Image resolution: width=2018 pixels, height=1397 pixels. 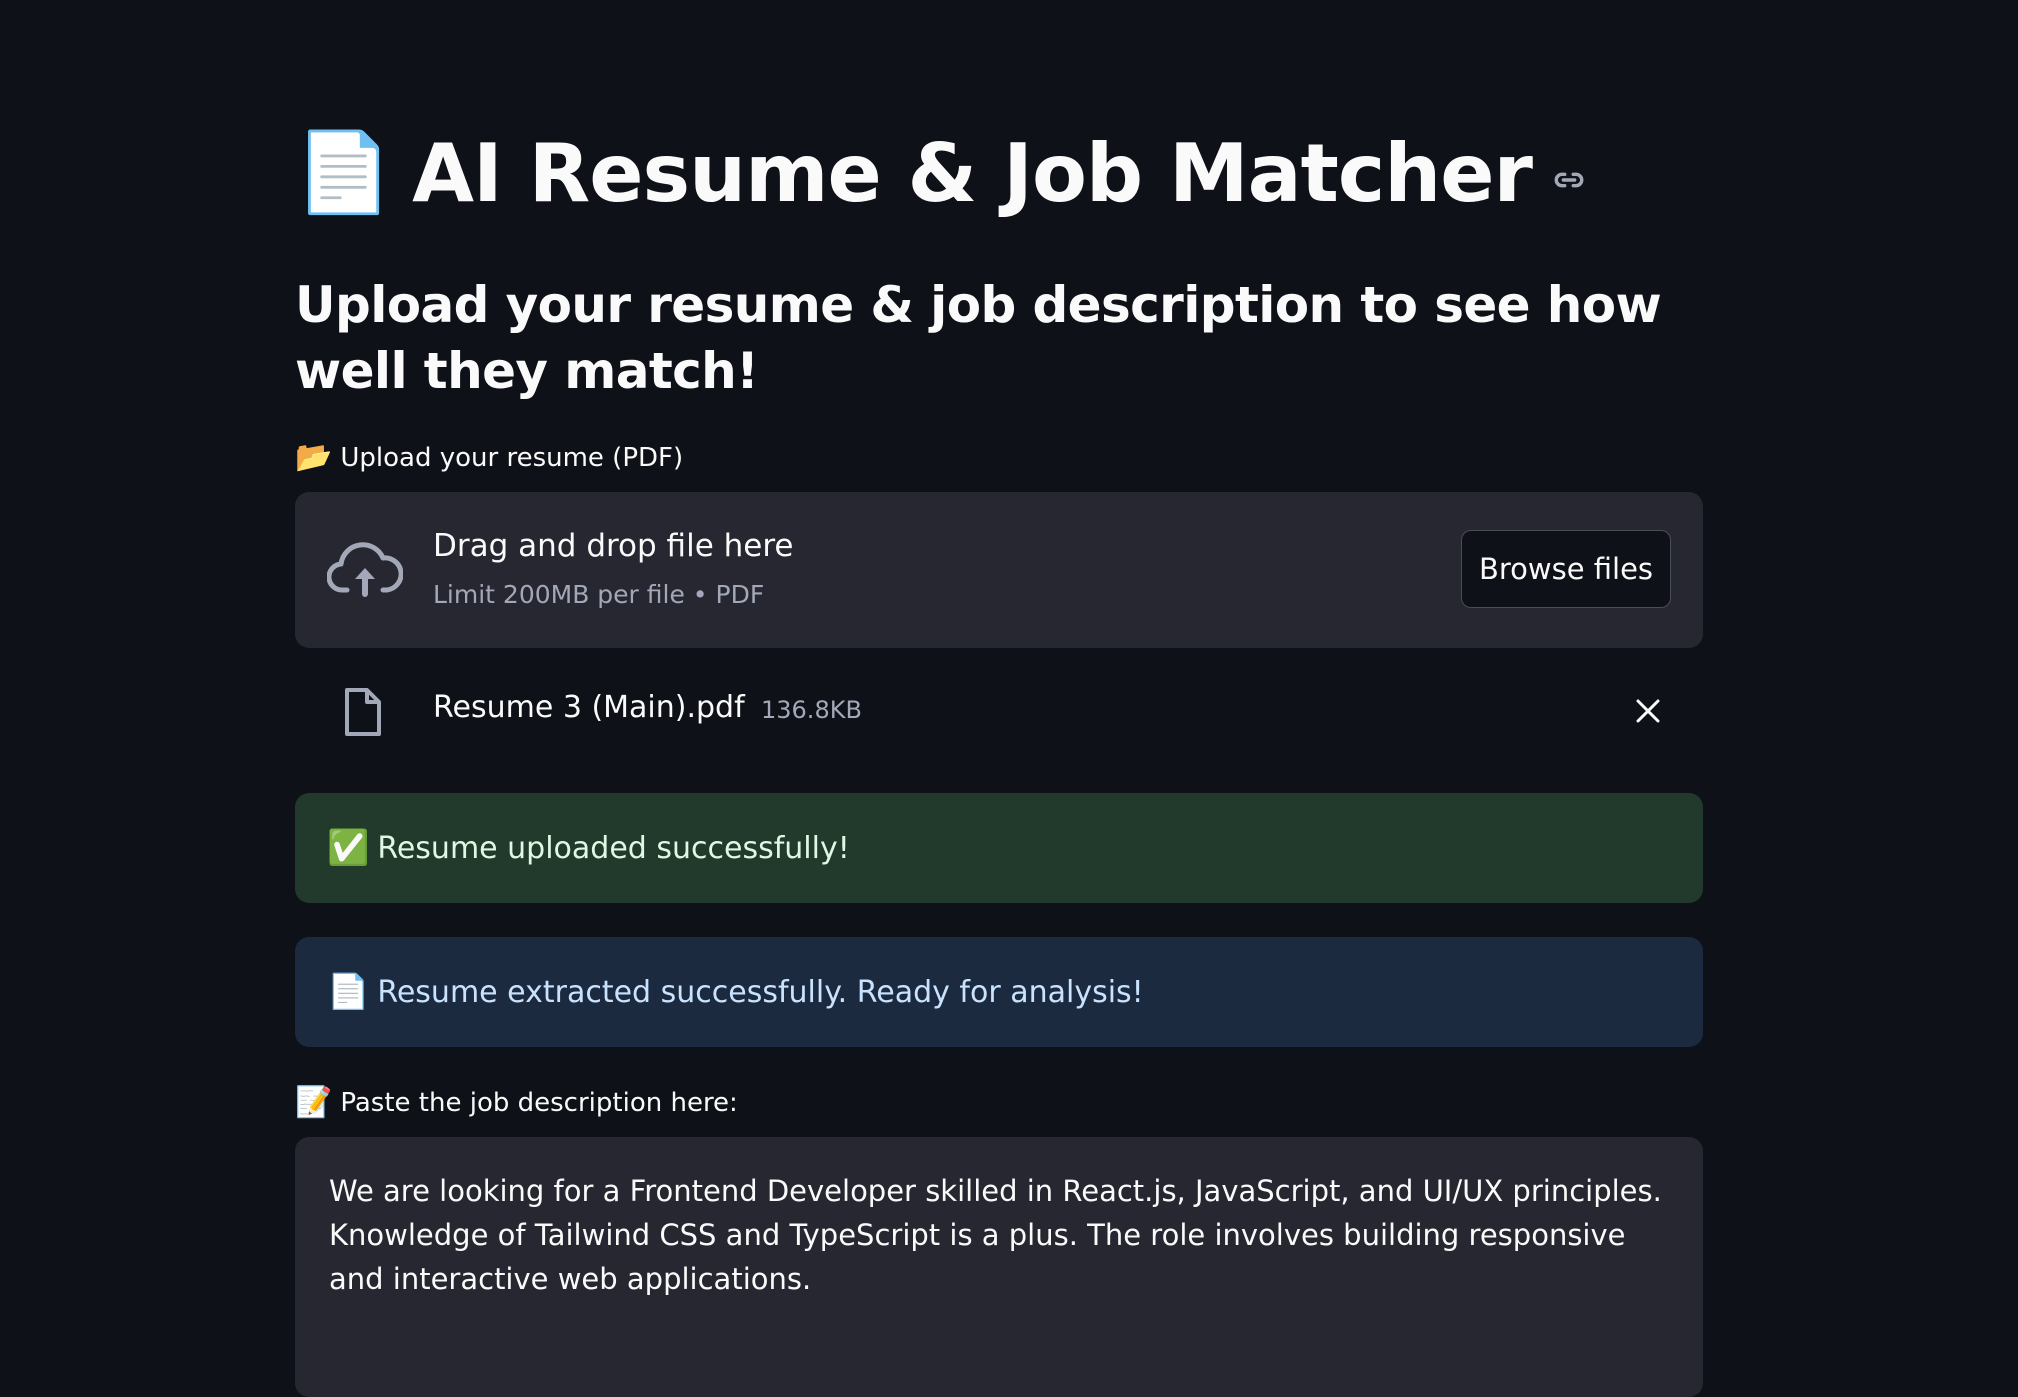 What do you see at coordinates (1566, 569) in the screenshot?
I see `browse-files-button: Browse files` at bounding box center [1566, 569].